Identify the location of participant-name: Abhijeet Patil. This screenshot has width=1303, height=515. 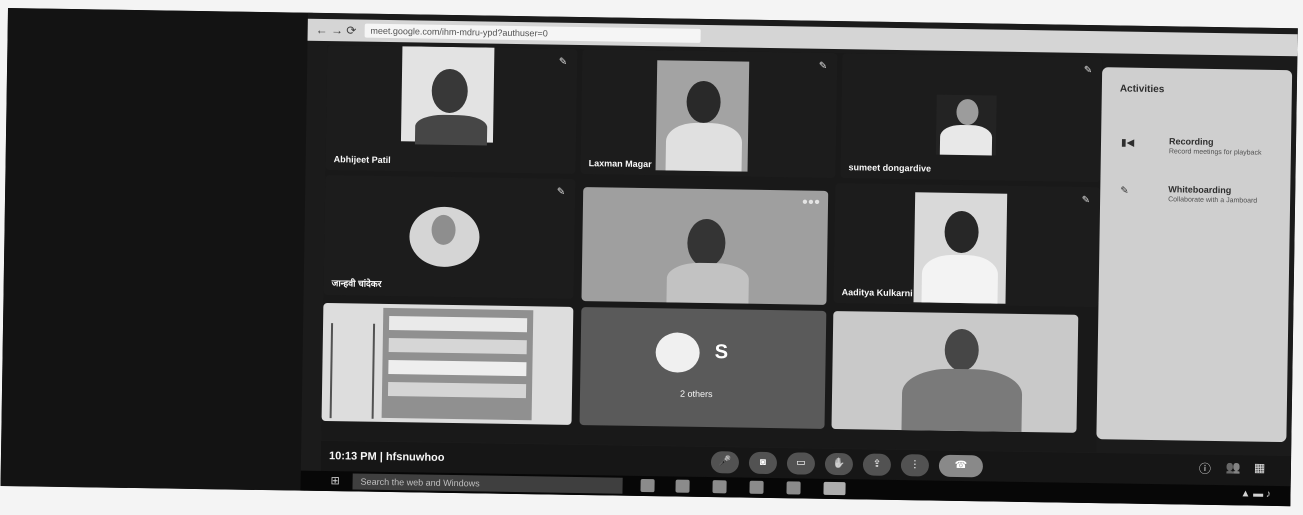
(362, 160).